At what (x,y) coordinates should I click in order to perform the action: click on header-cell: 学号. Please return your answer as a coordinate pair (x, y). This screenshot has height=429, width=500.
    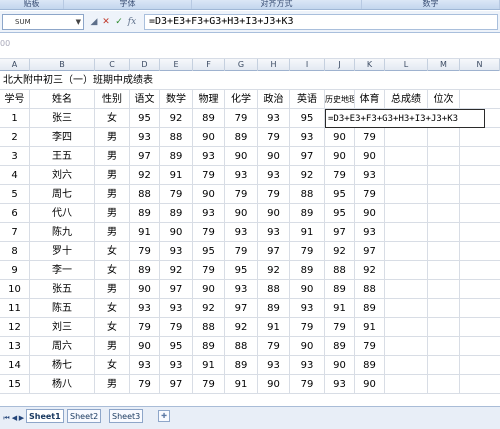
    Looking at the image, I should click on (15, 99).